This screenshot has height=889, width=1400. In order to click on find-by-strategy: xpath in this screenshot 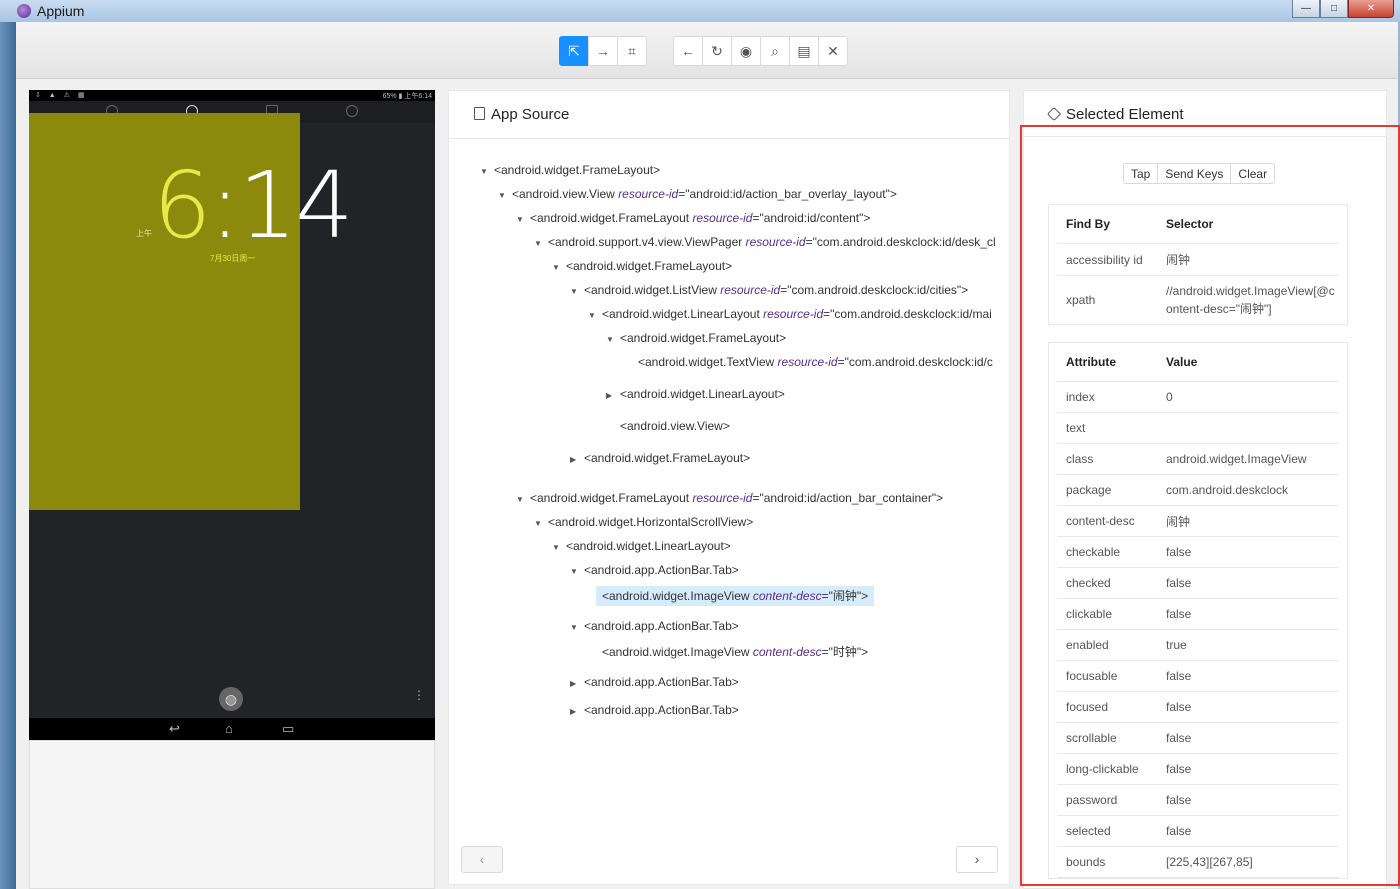, I will do `click(1081, 300)`.